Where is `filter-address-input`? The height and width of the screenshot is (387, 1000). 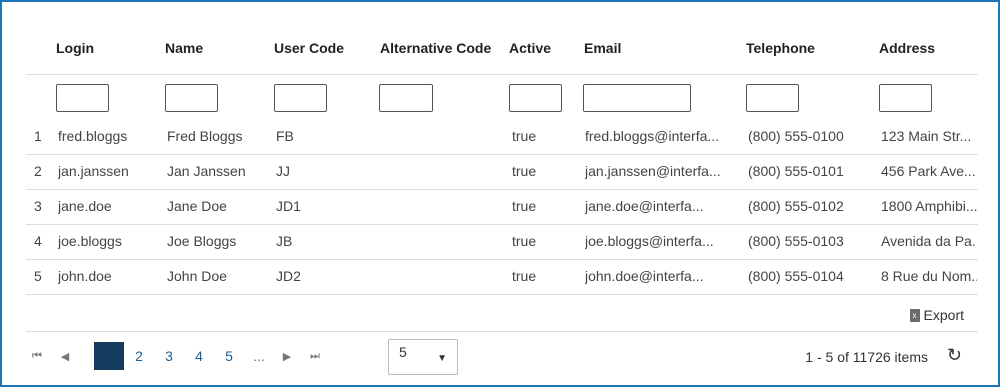
filter-address-input is located at coordinates (905, 98).